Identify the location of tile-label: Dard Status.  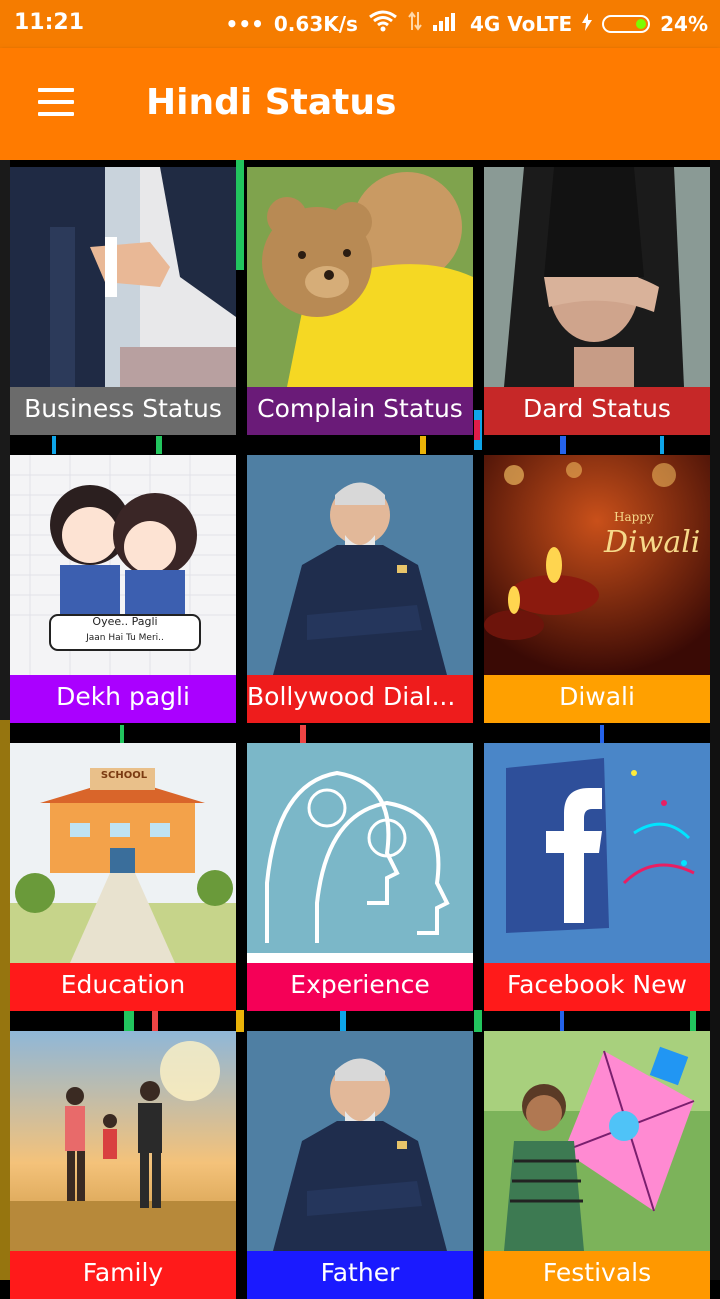
(597, 411).